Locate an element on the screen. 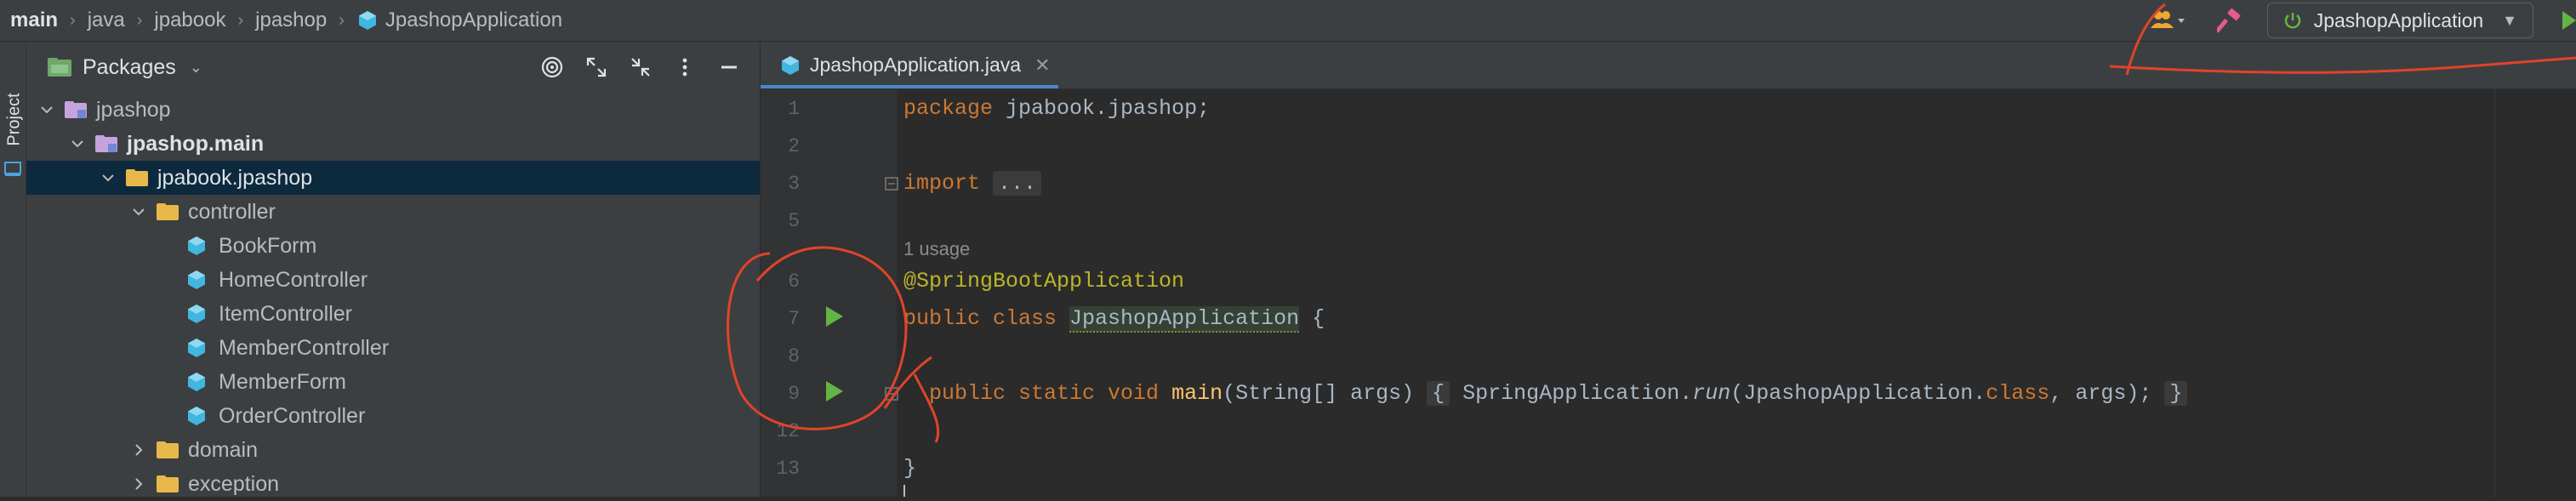 The height and width of the screenshot is (501, 2576). code-line-1: package jpabook.jpashop; is located at coordinates (1057, 108).